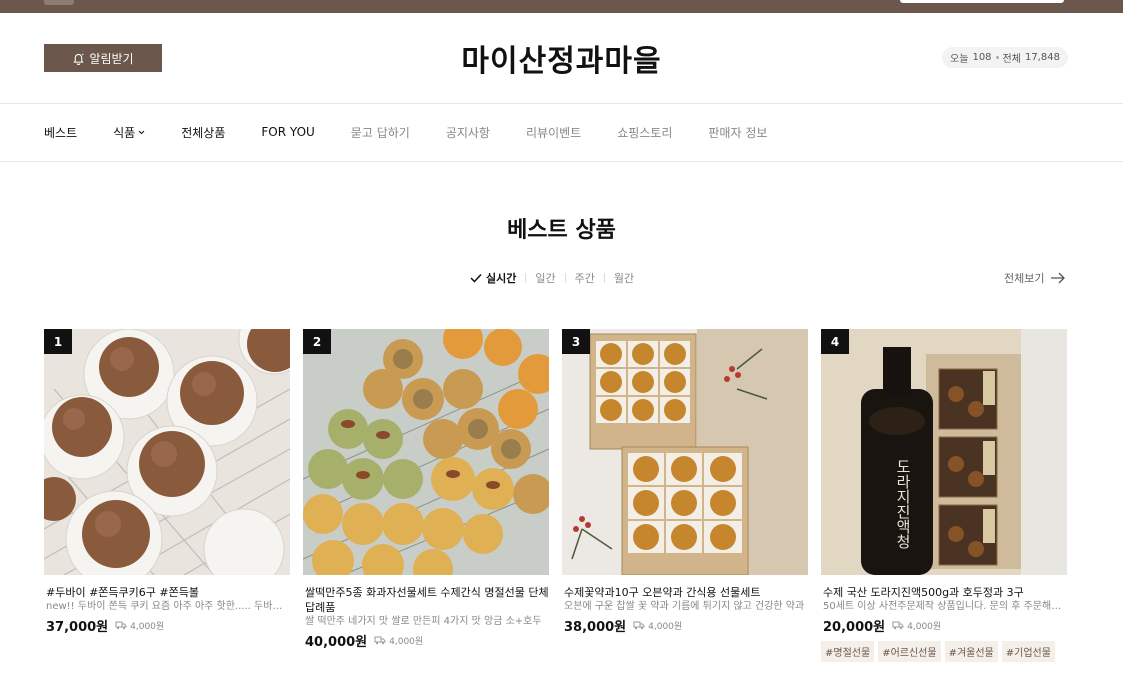  I want to click on product-image: 도라지진액청 4, so click(944, 452).